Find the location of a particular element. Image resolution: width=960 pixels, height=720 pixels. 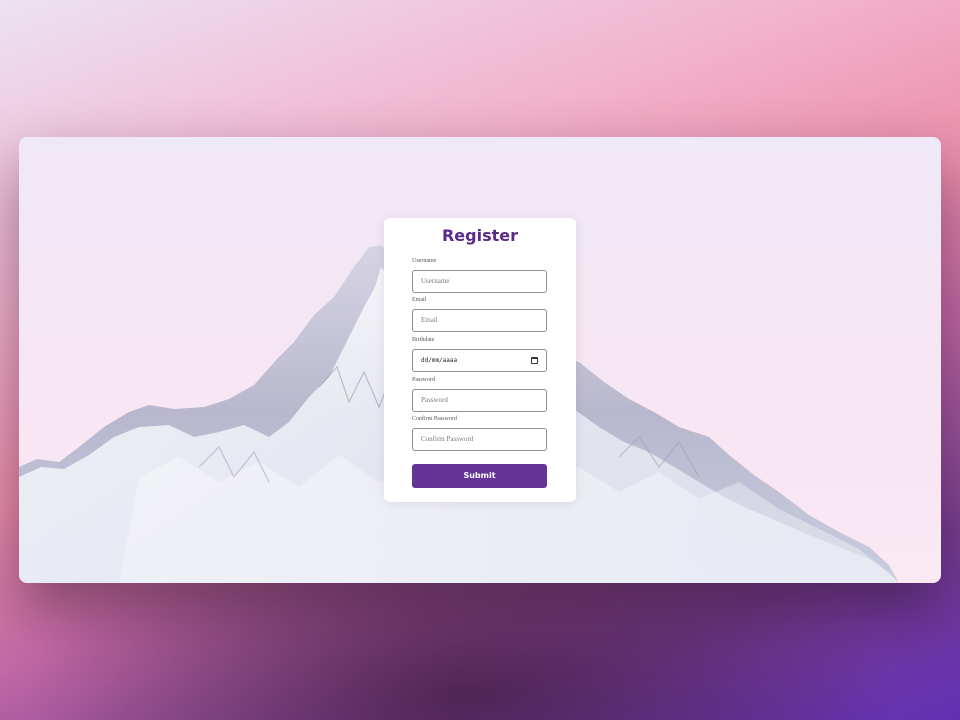

calendar-icon is located at coordinates (534, 360).